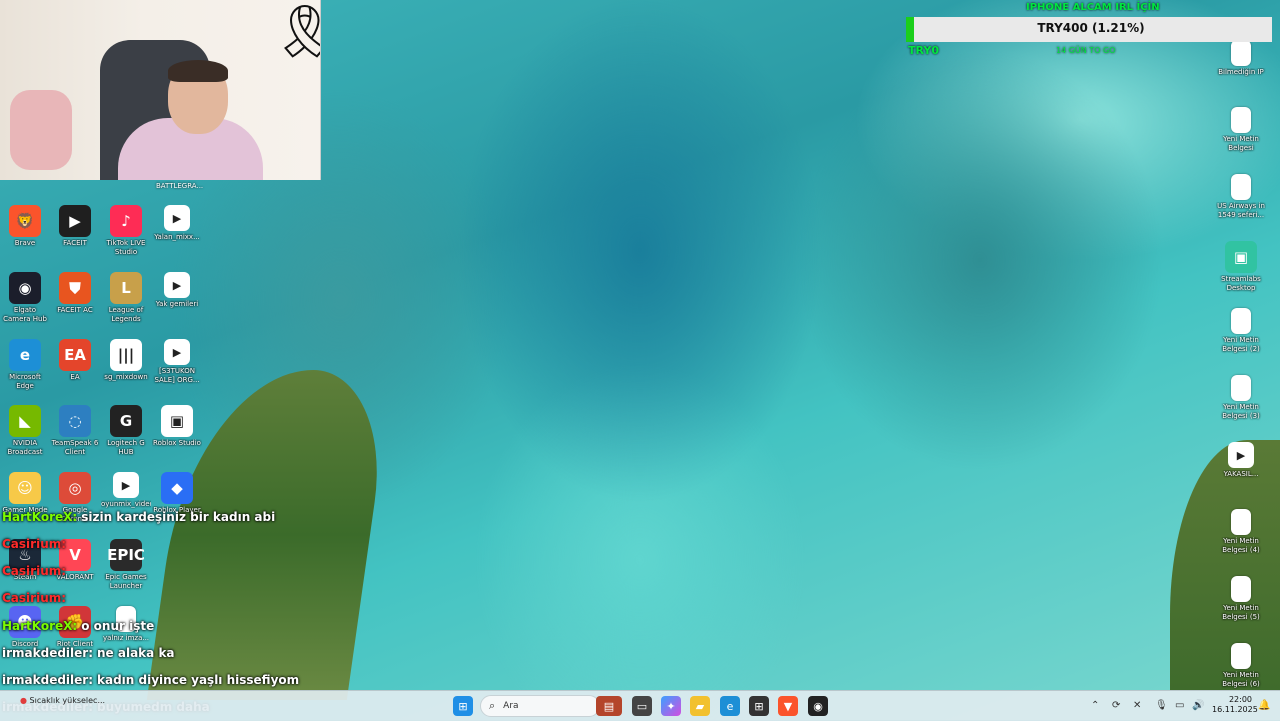 The height and width of the screenshot is (721, 1280). What do you see at coordinates (75, 421) in the screenshot?
I see `app-icon: ◌` at bounding box center [75, 421].